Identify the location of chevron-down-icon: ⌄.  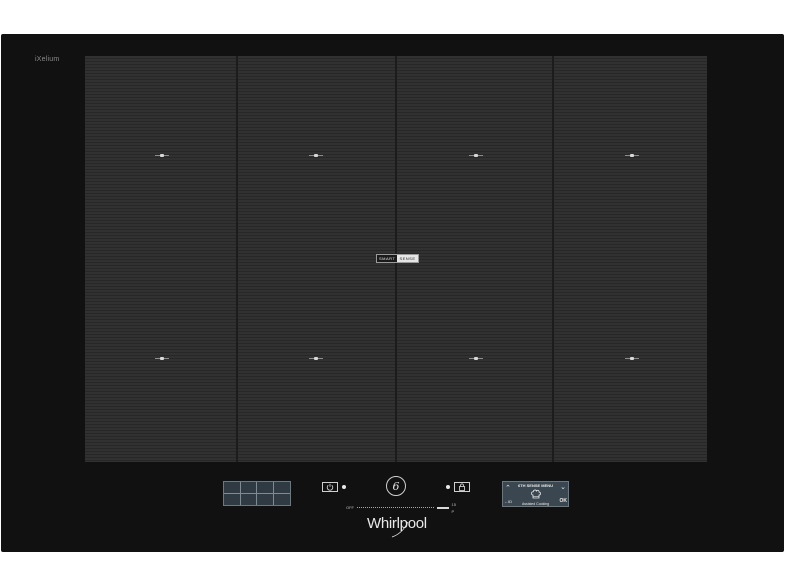
(563, 487).